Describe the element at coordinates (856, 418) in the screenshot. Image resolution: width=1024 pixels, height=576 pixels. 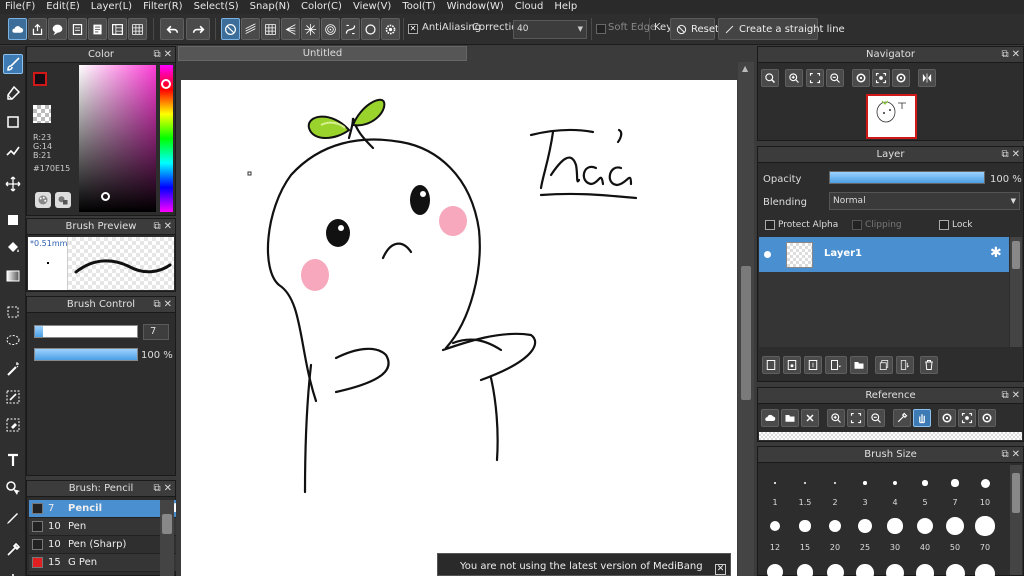
I see `fit-screen-icon` at that location.